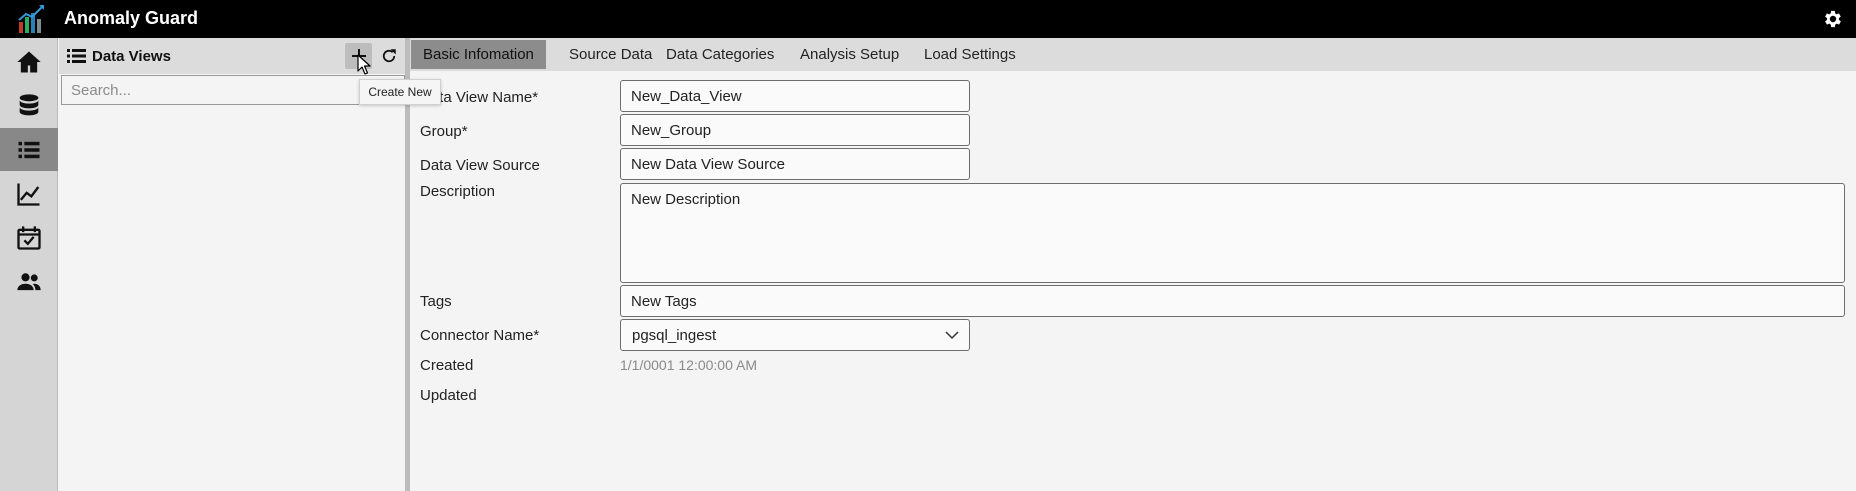 The height and width of the screenshot is (491, 1856). I want to click on nav-database, so click(29, 105).